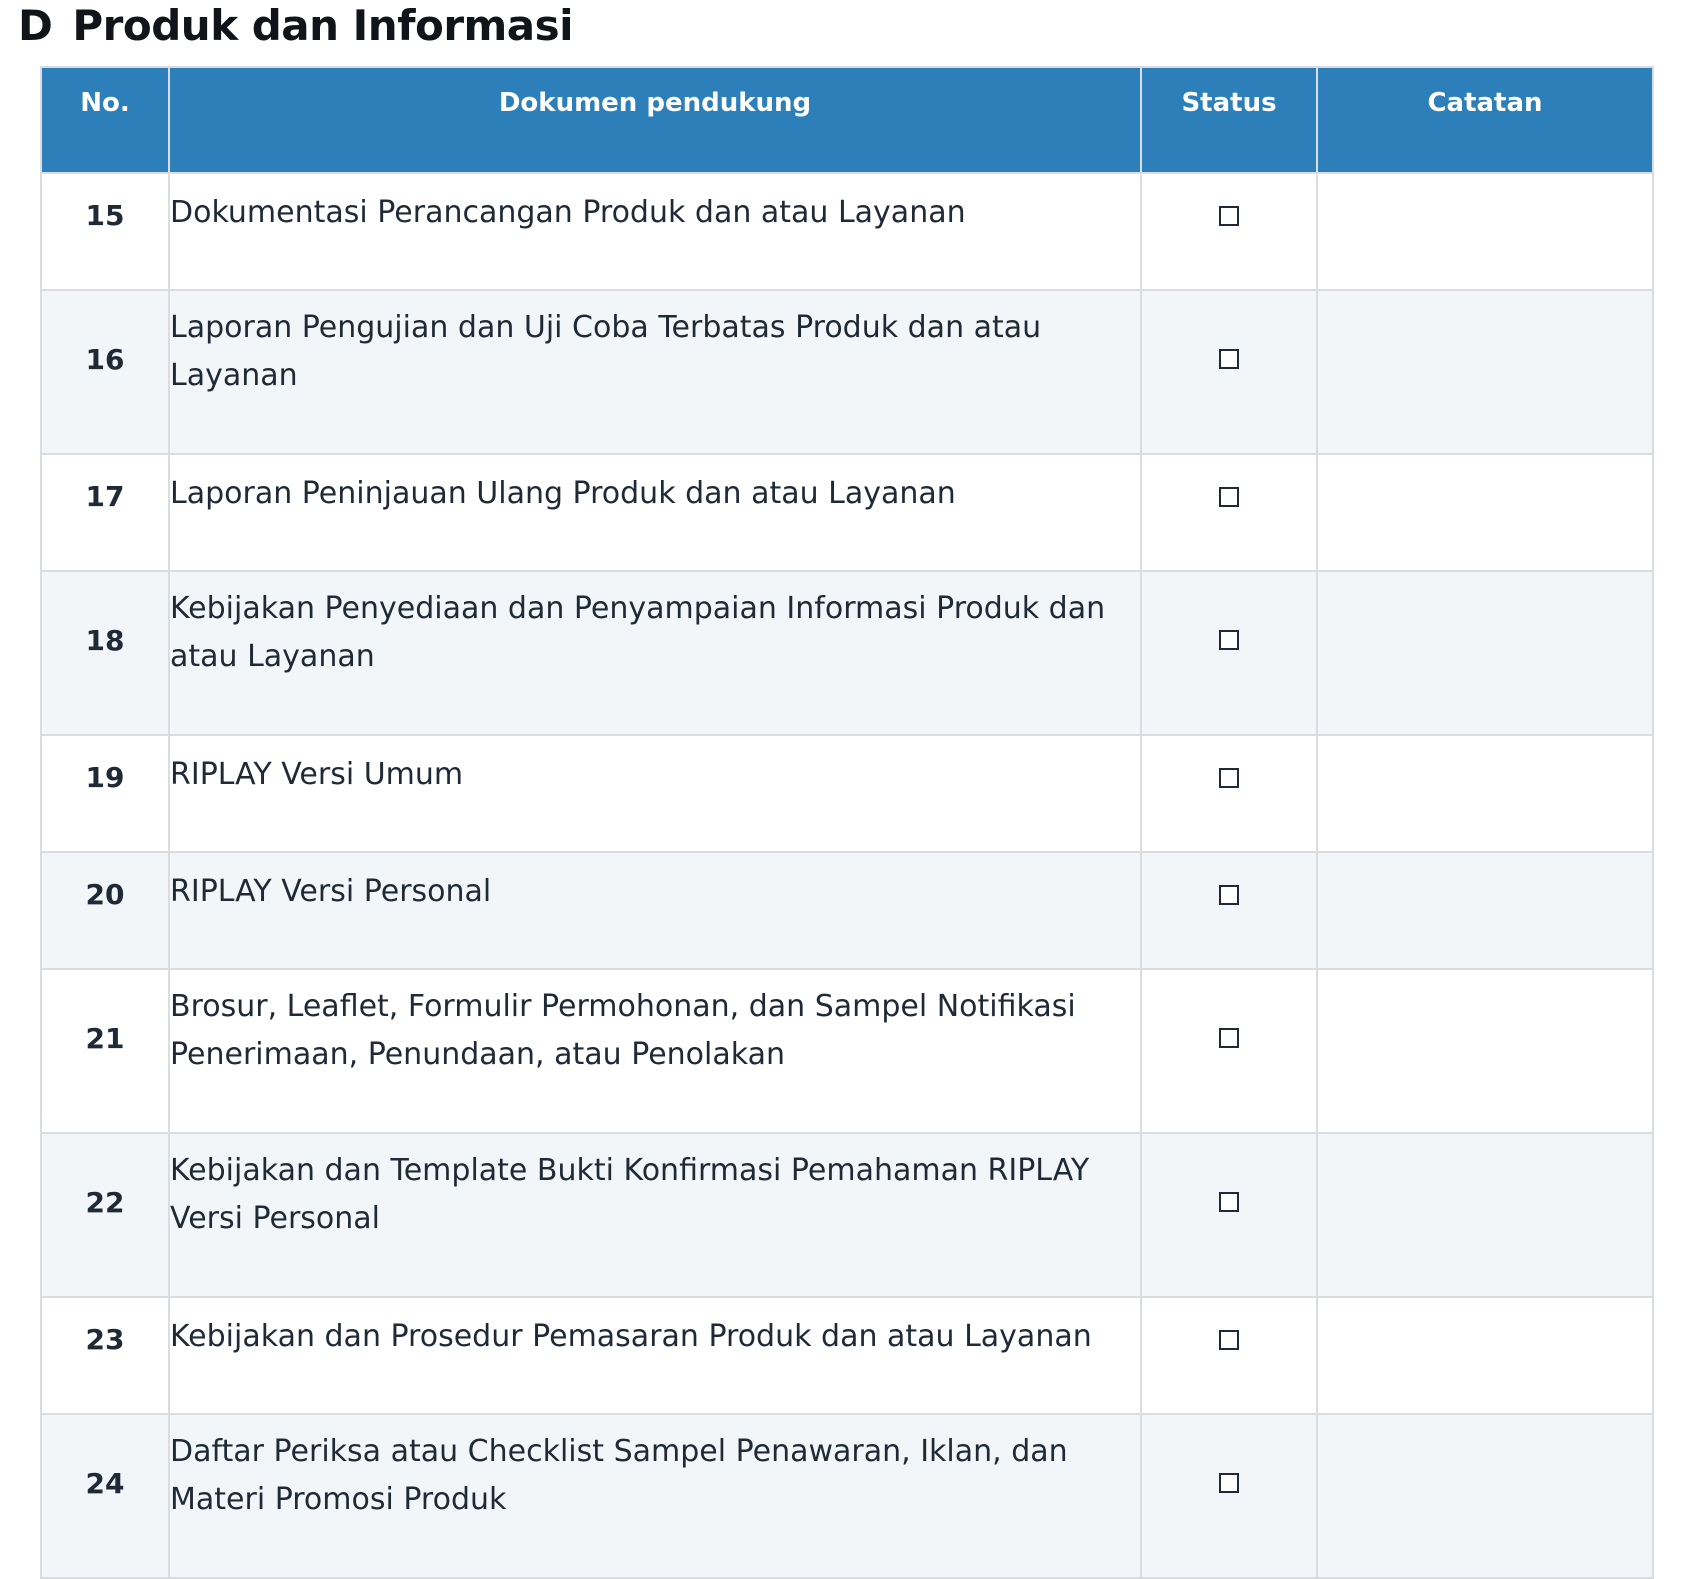  Describe the element at coordinates (35, 25) in the screenshot. I see `section-letter: D` at that location.